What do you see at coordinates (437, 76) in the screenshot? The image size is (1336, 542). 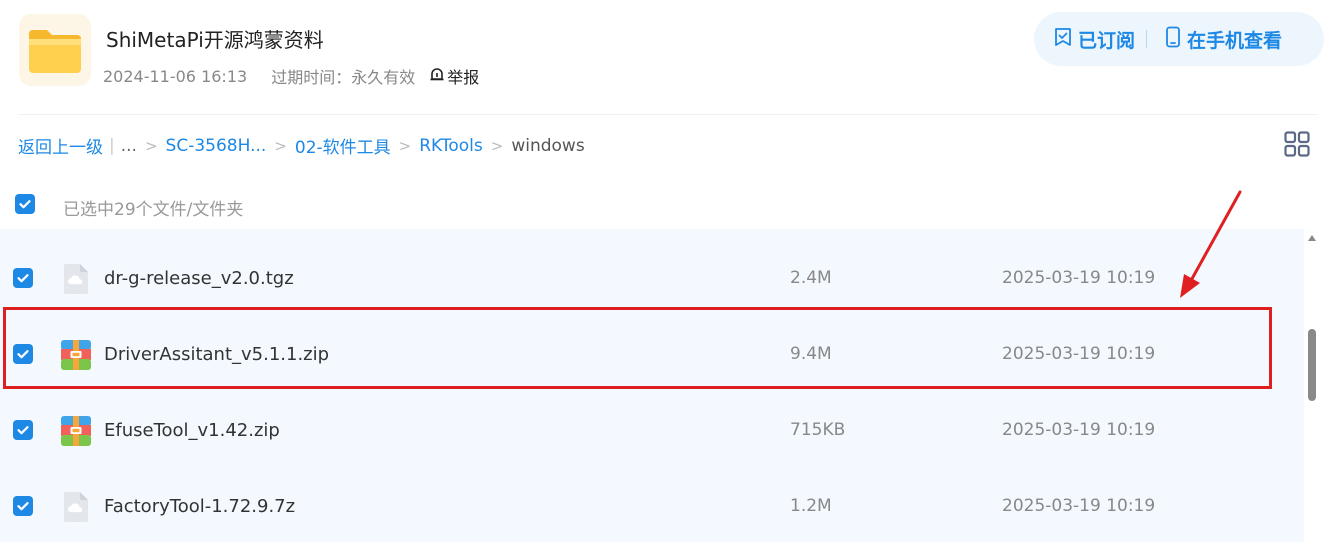 I see `report-icon` at bounding box center [437, 76].